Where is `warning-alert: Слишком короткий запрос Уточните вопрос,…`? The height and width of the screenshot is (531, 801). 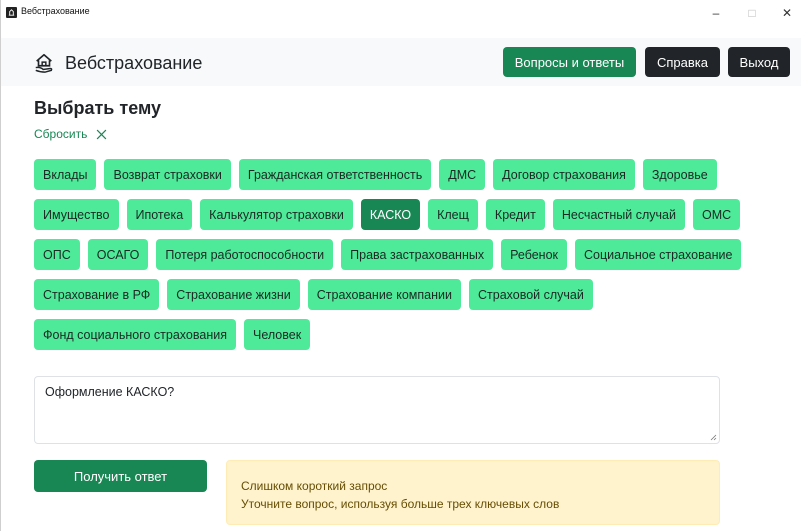
warning-alert: Слишком короткий запрос Уточните вопрос,… is located at coordinates (473, 492).